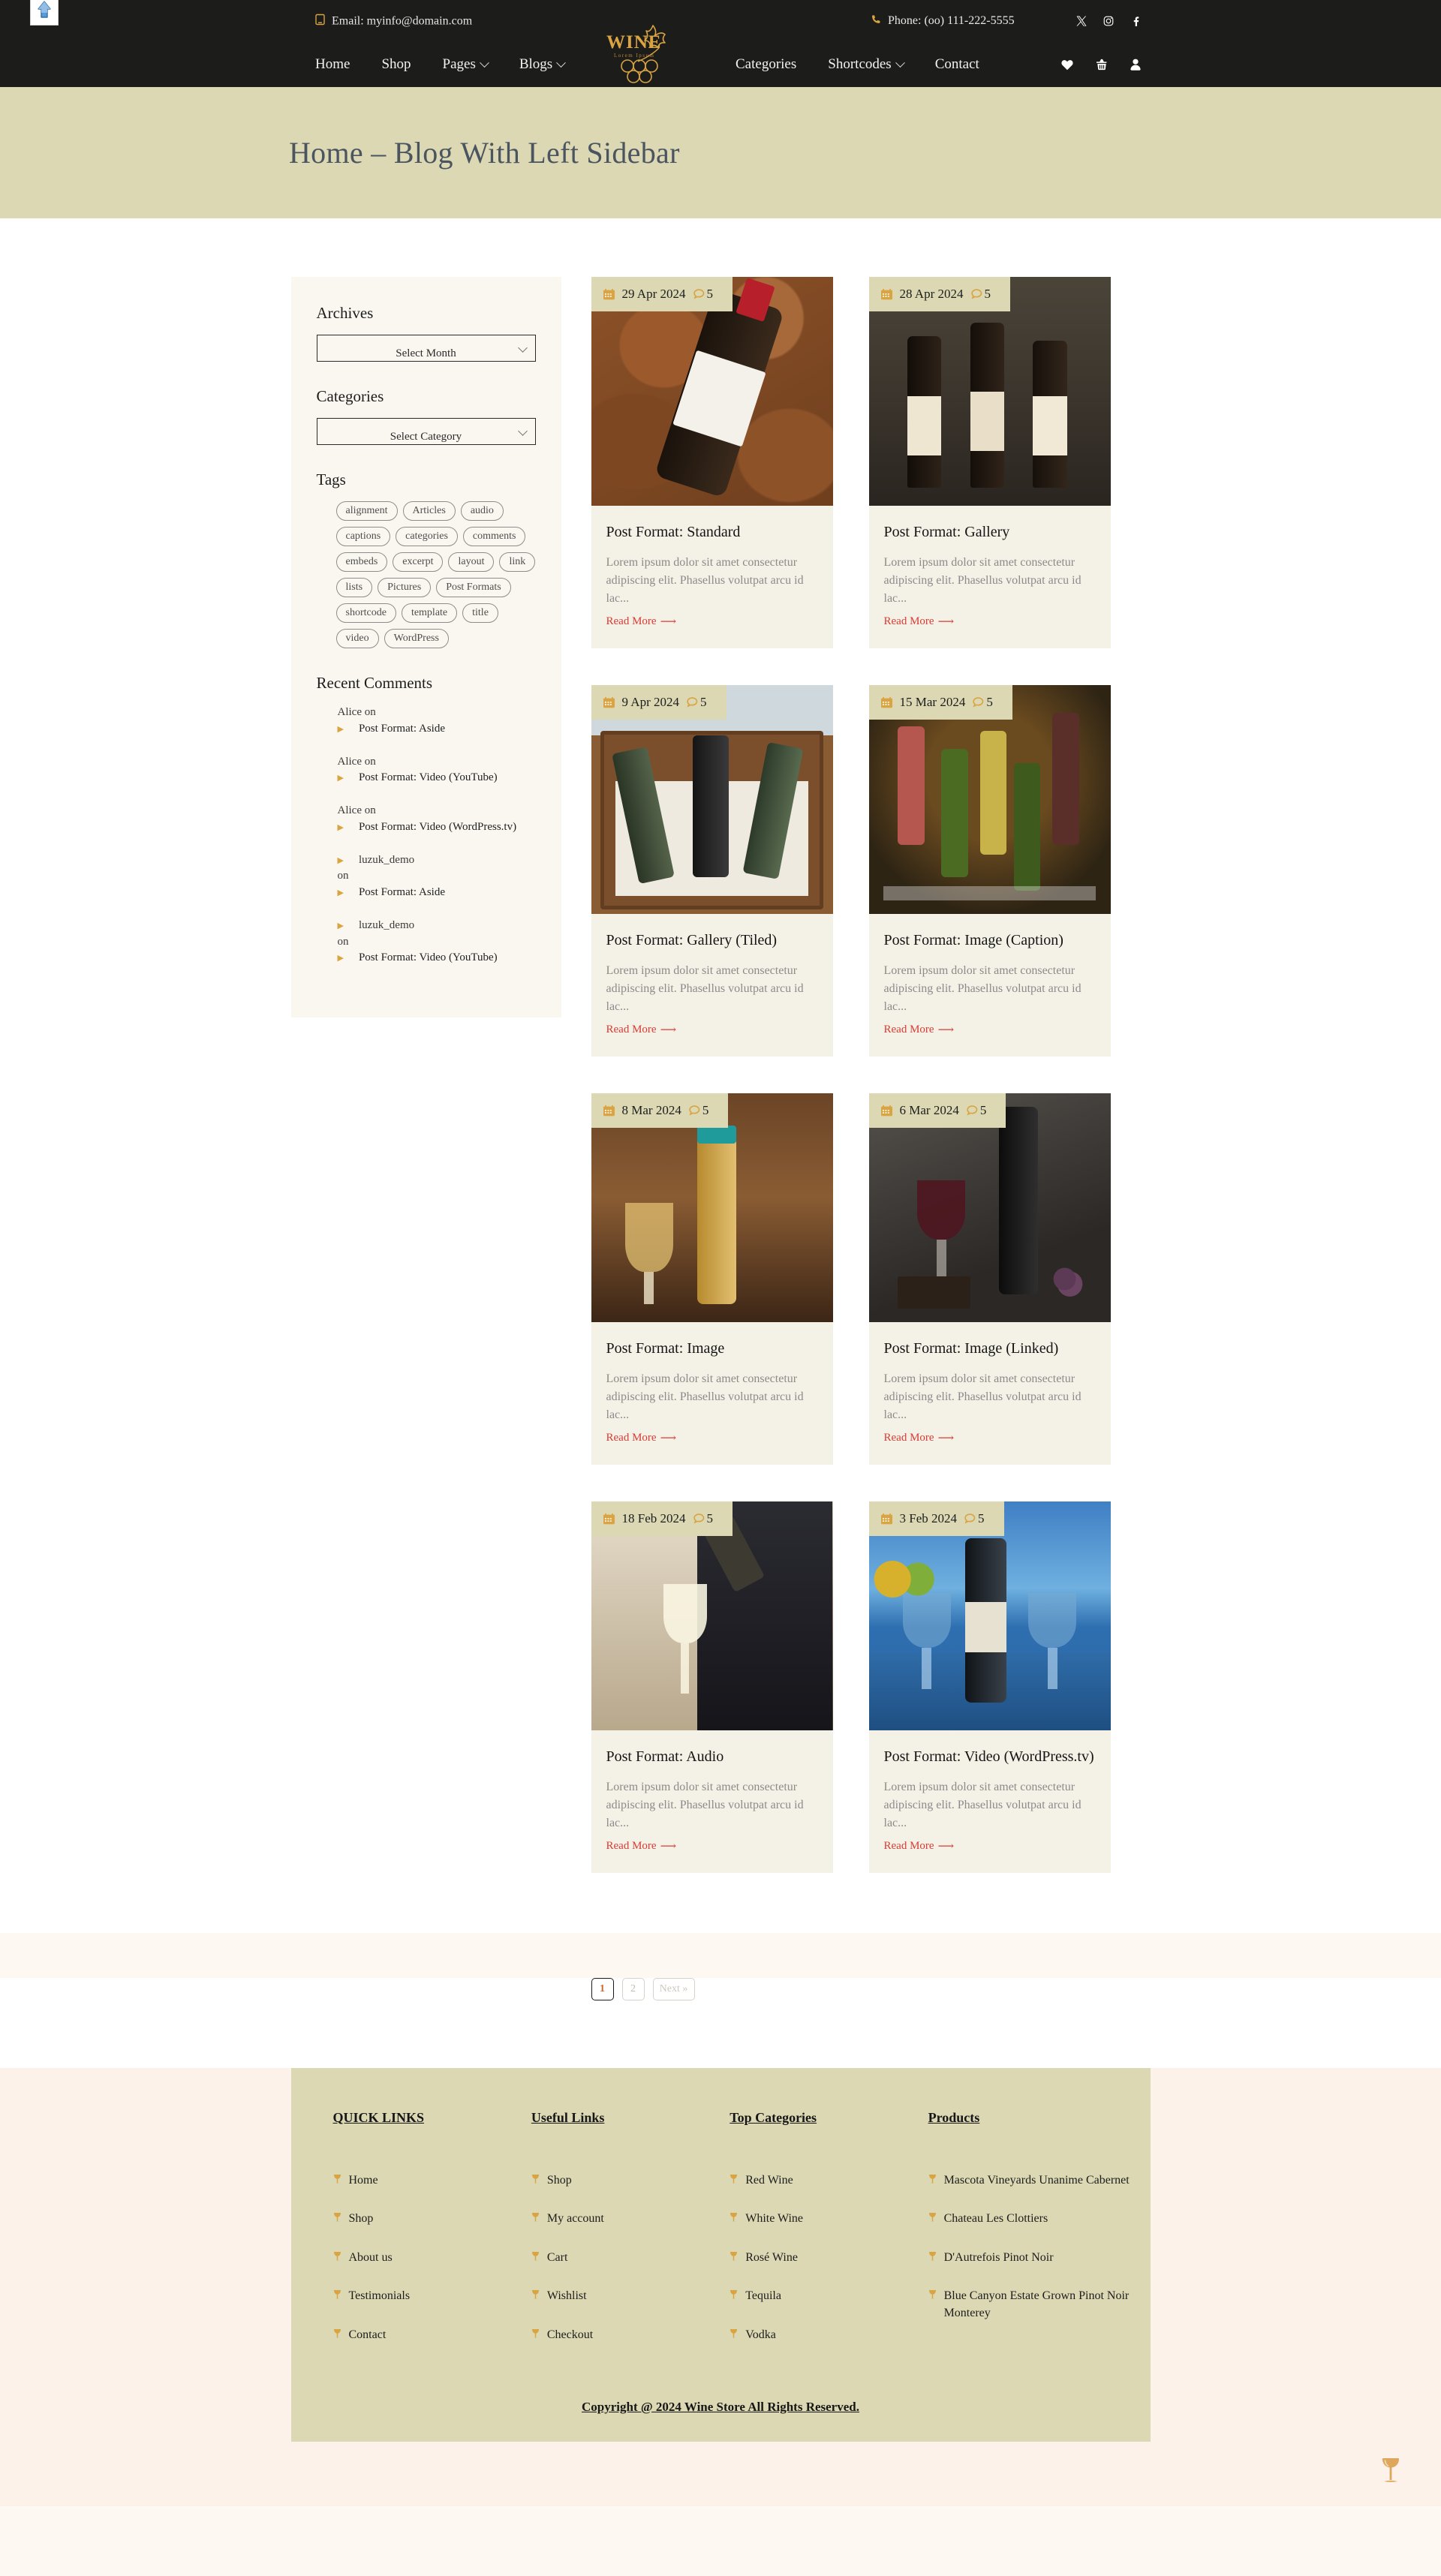  I want to click on tag-item: Articles, so click(429, 511).